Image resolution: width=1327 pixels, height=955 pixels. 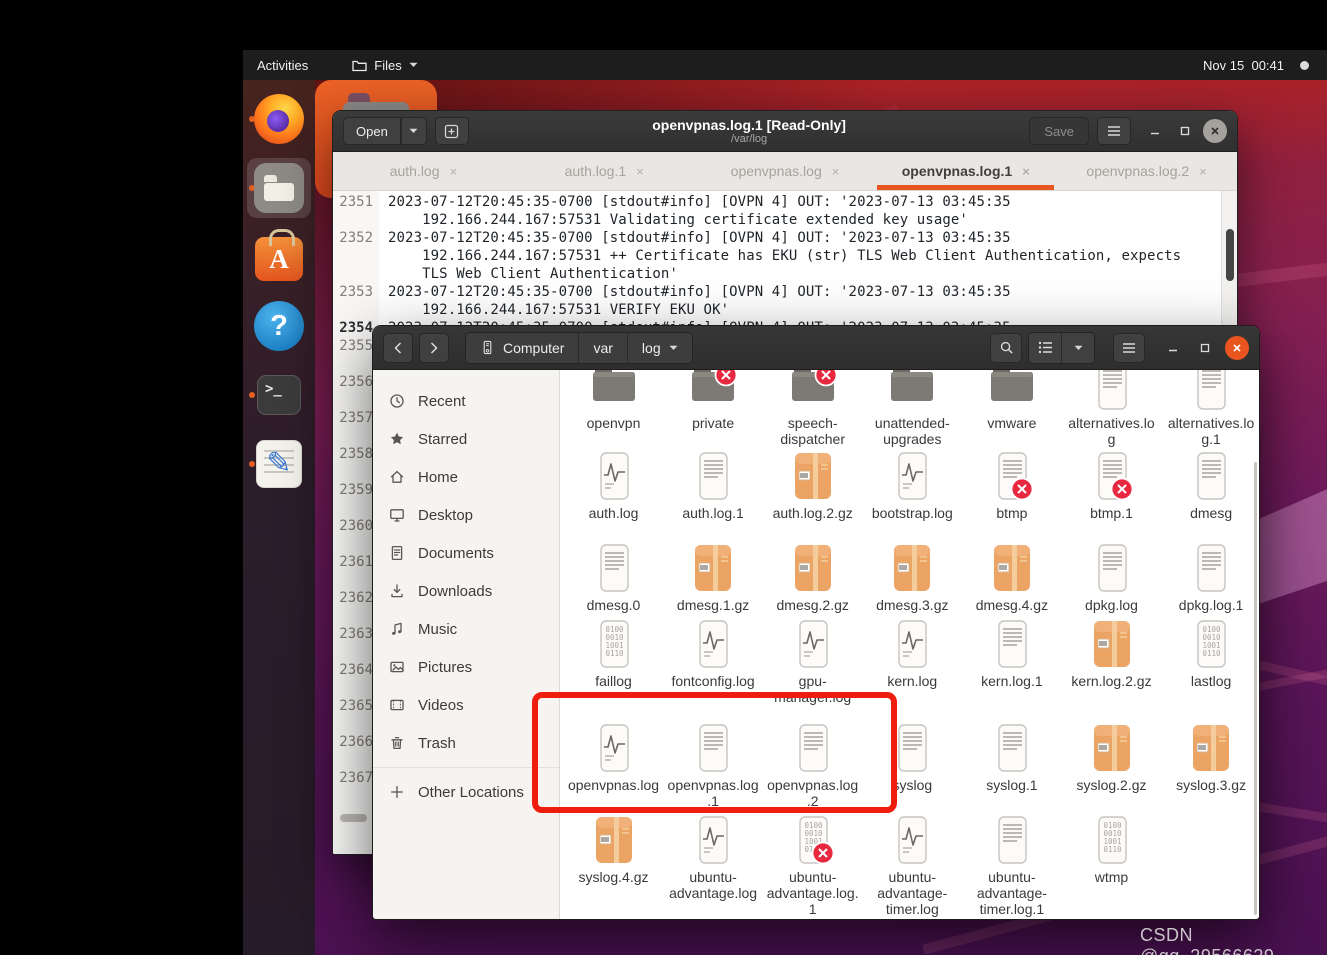 I want to click on file-item-bootstrap.log: bootstrap.log, so click(x=912, y=485).